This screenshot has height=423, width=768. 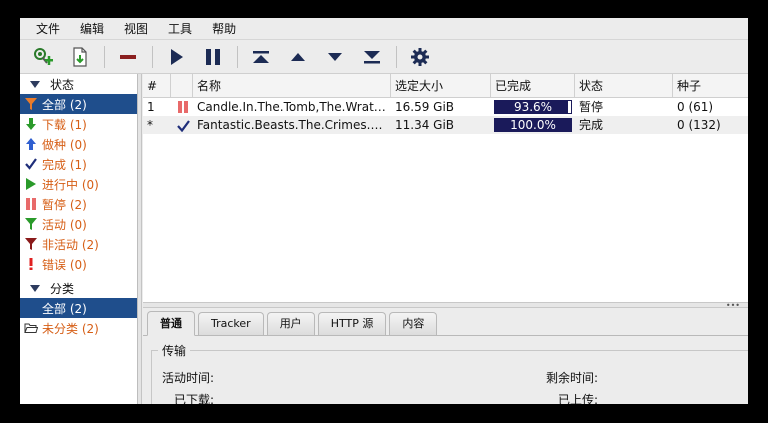 I want to click on tab-http-sources: HTTP 源, so click(x=352, y=323).